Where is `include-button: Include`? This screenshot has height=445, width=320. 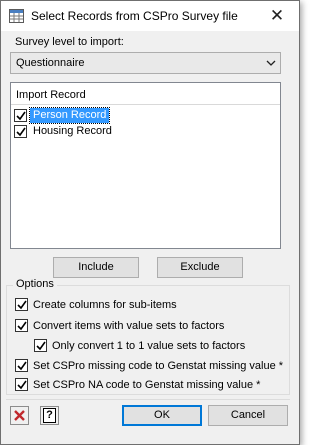
include-button: Include is located at coordinates (96, 267).